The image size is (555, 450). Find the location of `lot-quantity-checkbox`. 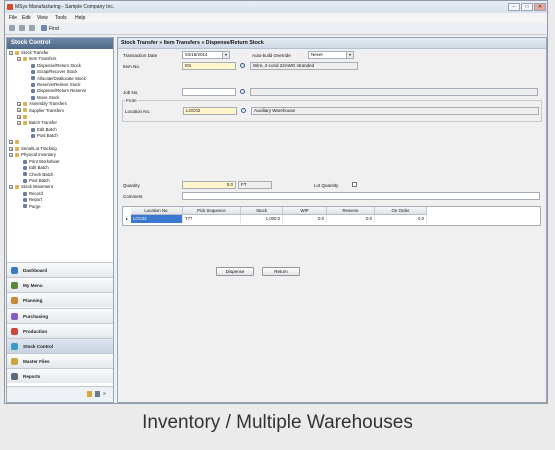

lot-quantity-checkbox is located at coordinates (354, 184).